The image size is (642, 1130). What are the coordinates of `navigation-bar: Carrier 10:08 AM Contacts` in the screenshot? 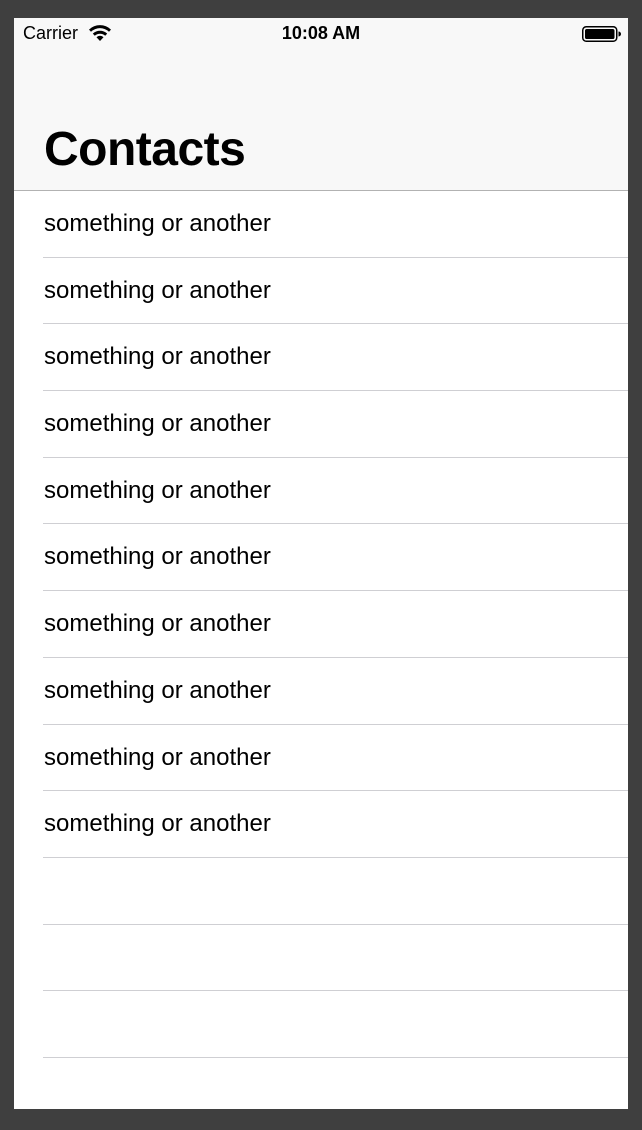 It's located at (321, 104).